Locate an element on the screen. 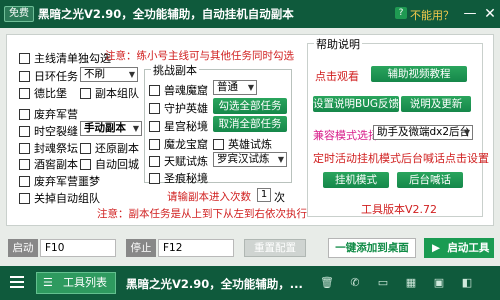 Image resolution: width=500 pixels, height=300 pixels. tavern-checkbox: 酒窖副本 is located at coordinates (48, 164).